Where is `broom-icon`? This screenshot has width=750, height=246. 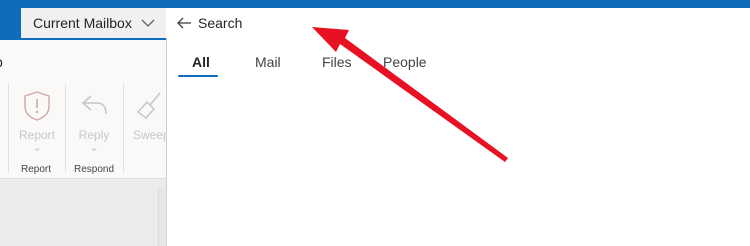
broom-icon is located at coordinates (148, 105).